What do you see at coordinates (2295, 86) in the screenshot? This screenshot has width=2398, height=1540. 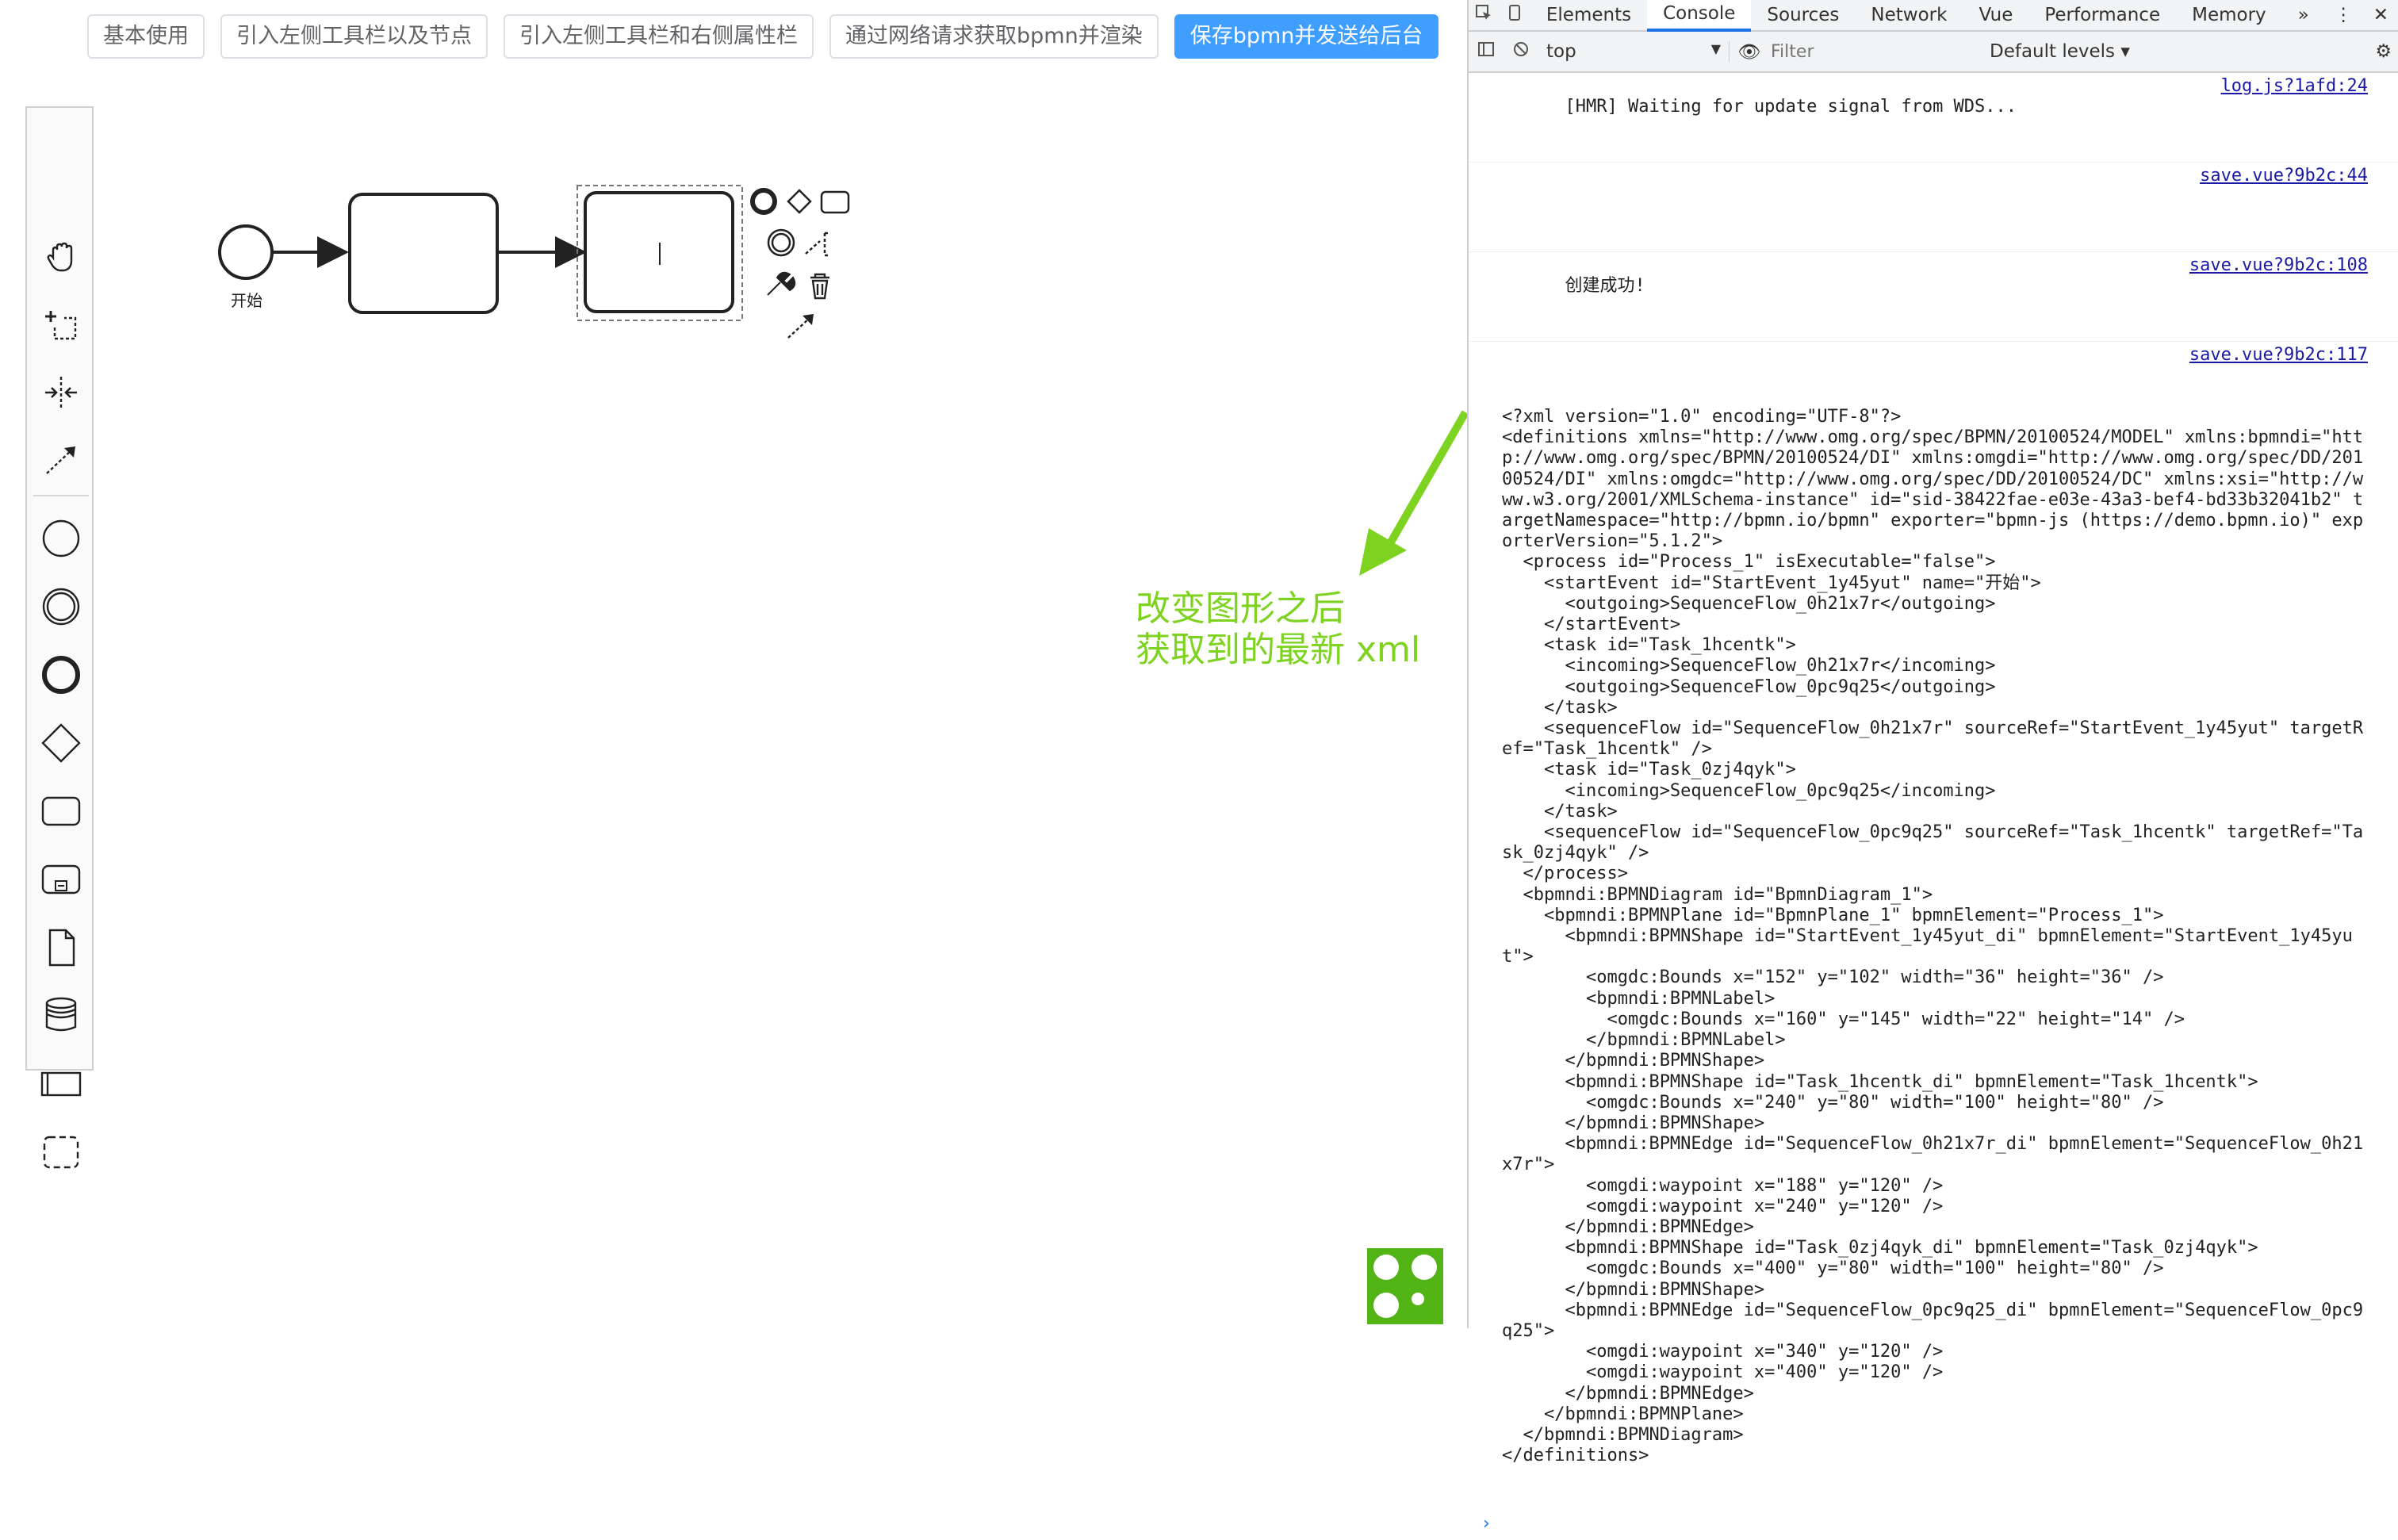 I see `console-source-link: log.js?1afd:24` at bounding box center [2295, 86].